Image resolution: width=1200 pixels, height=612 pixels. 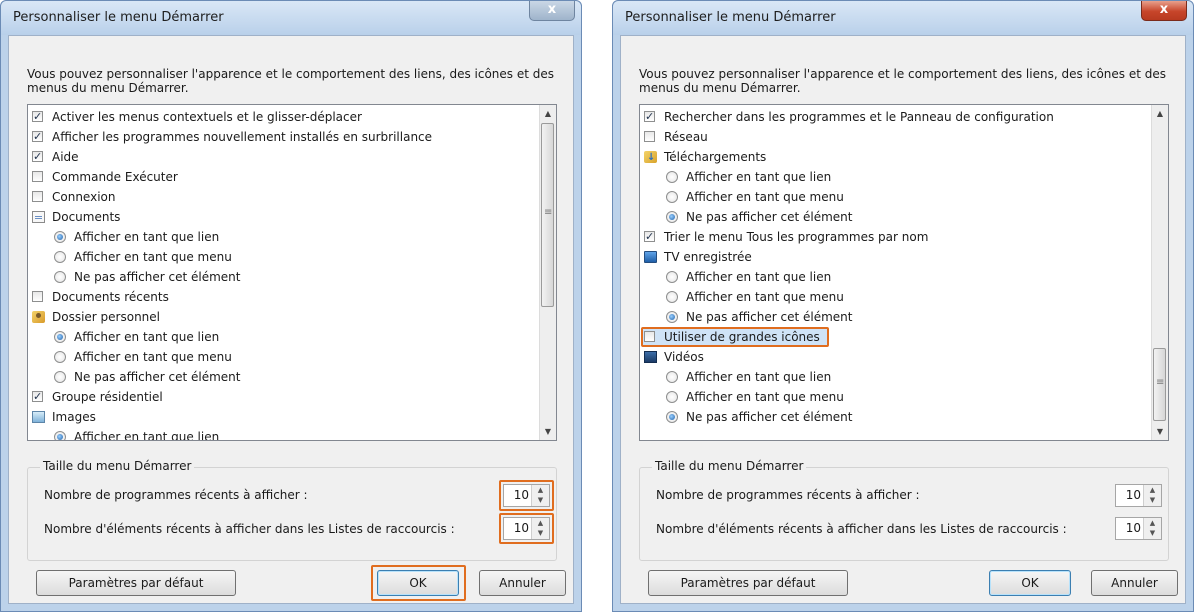 I want to click on recent-programs-value: 10, so click(x=1133, y=495).